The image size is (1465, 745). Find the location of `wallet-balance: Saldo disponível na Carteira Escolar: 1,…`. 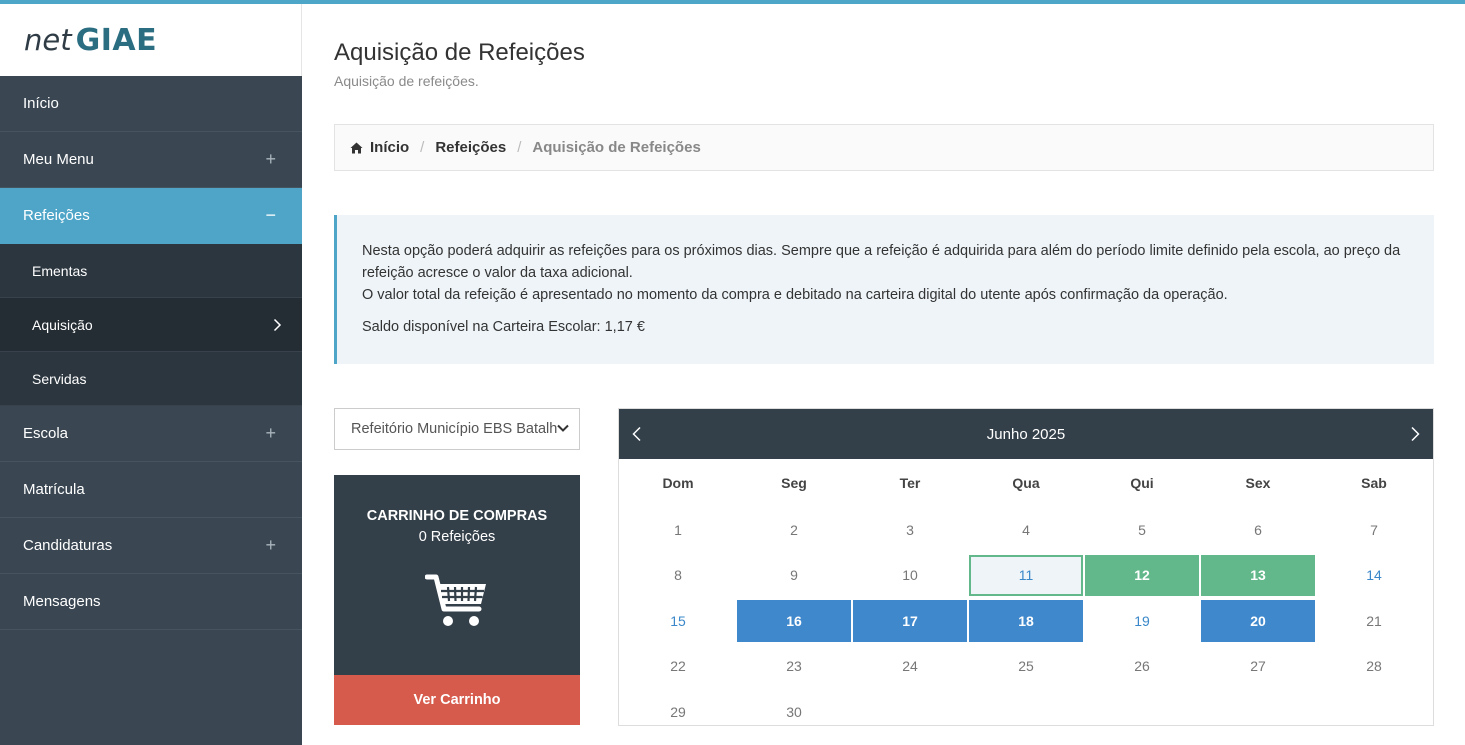

wallet-balance: Saldo disponível na Carteira Escolar: 1,… is located at coordinates (503, 327).